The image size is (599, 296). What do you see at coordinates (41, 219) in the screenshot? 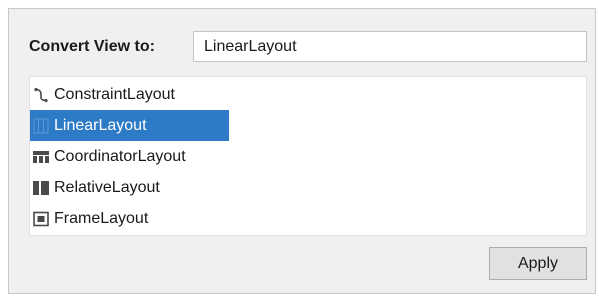
I see `frame-layout-icon` at bounding box center [41, 219].